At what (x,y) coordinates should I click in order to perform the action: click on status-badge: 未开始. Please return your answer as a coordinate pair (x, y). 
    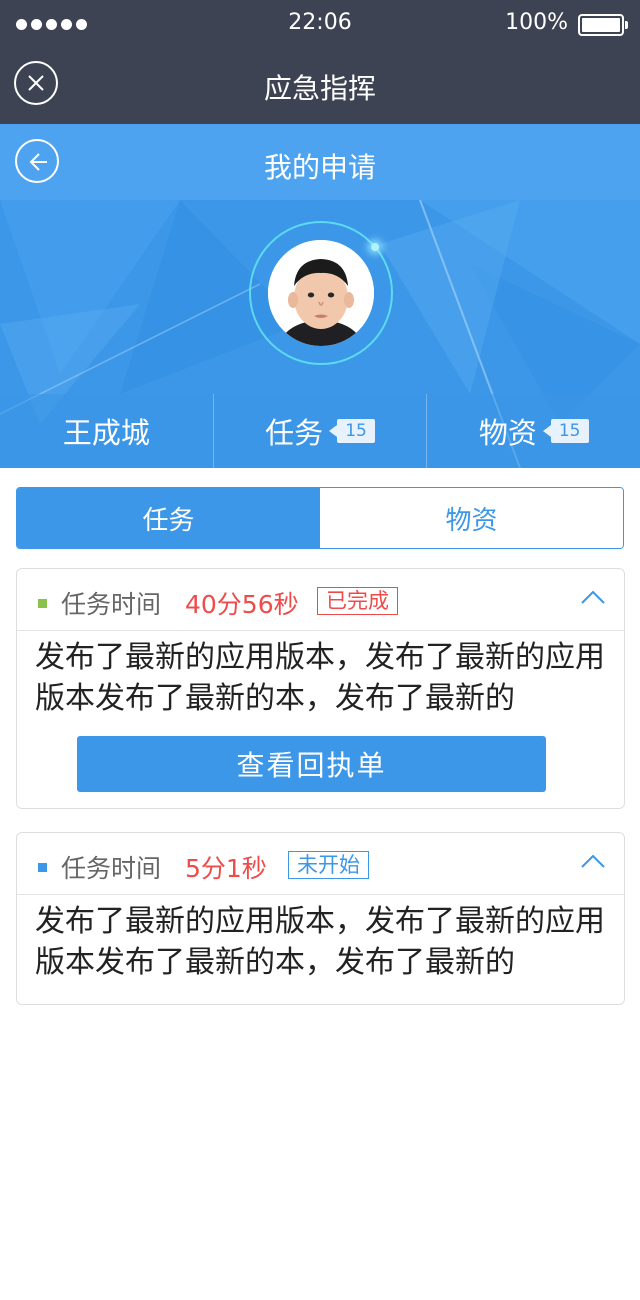
    Looking at the image, I should click on (328, 865).